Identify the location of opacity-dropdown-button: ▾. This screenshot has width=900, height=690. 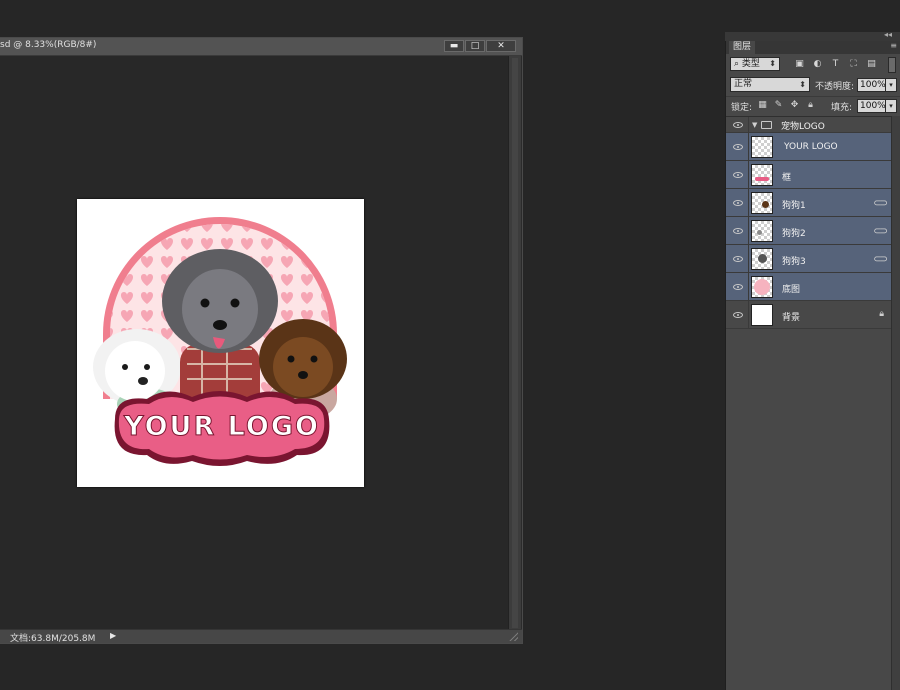
(891, 85).